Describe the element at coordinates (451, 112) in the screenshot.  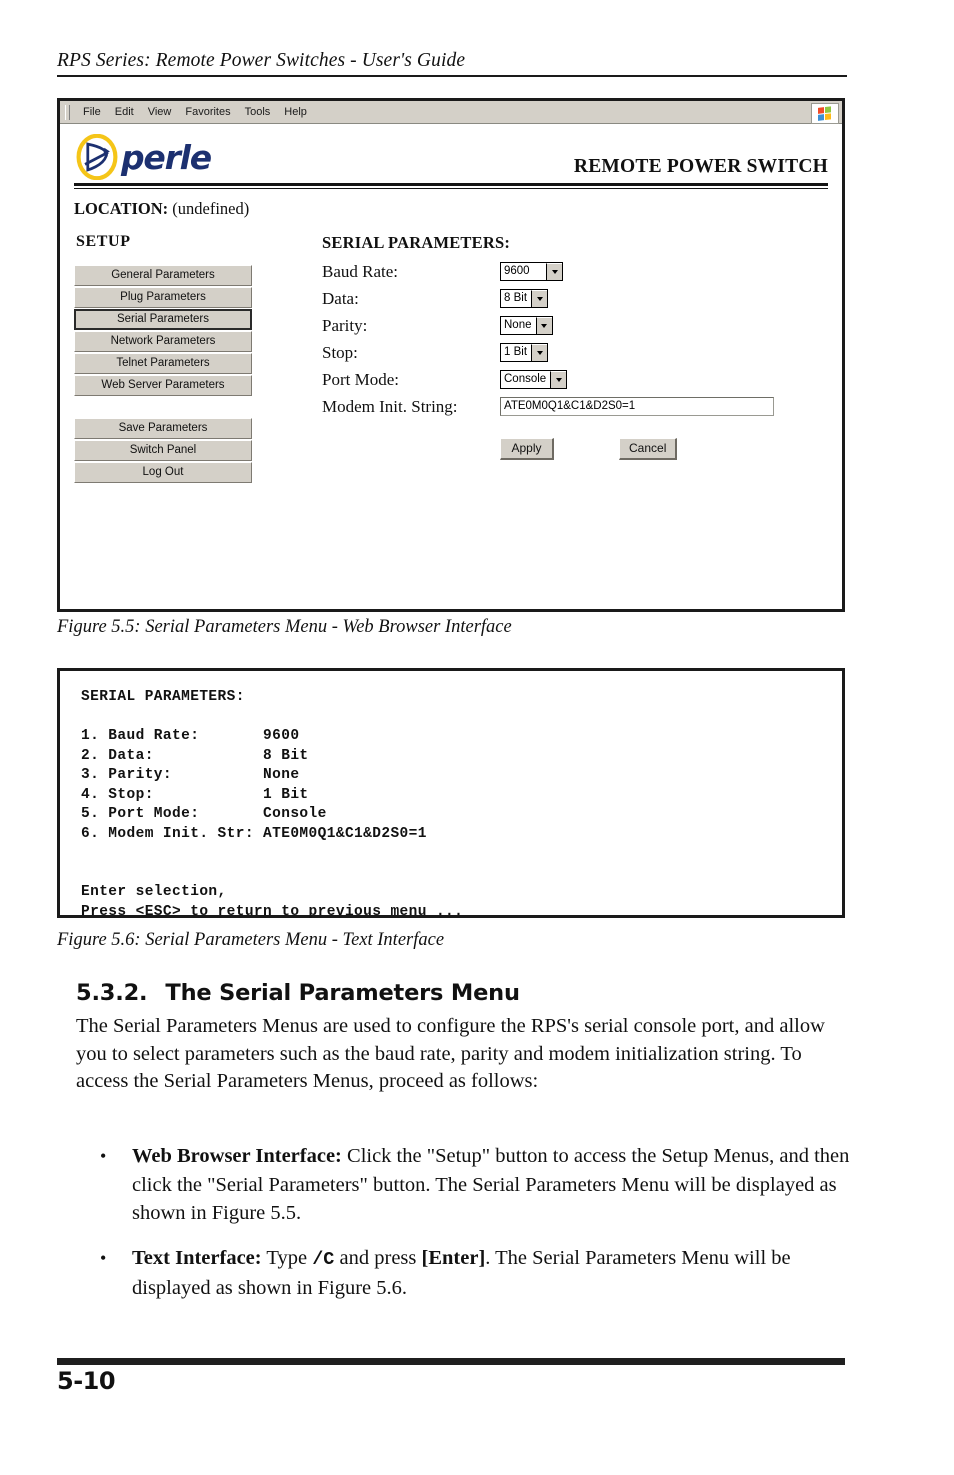
I see `browser-menu-bar: File Edit View Favorites Tools Help` at that location.